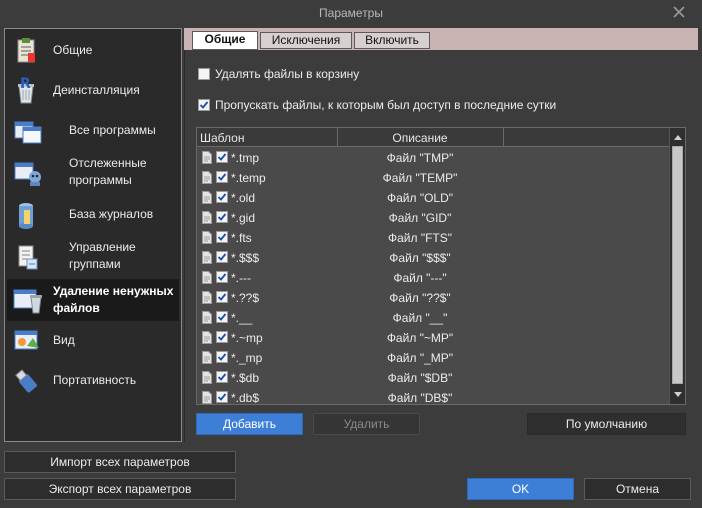 The height and width of the screenshot is (508, 702). I want to click on sidebar-item-label: Вид, so click(64, 339).